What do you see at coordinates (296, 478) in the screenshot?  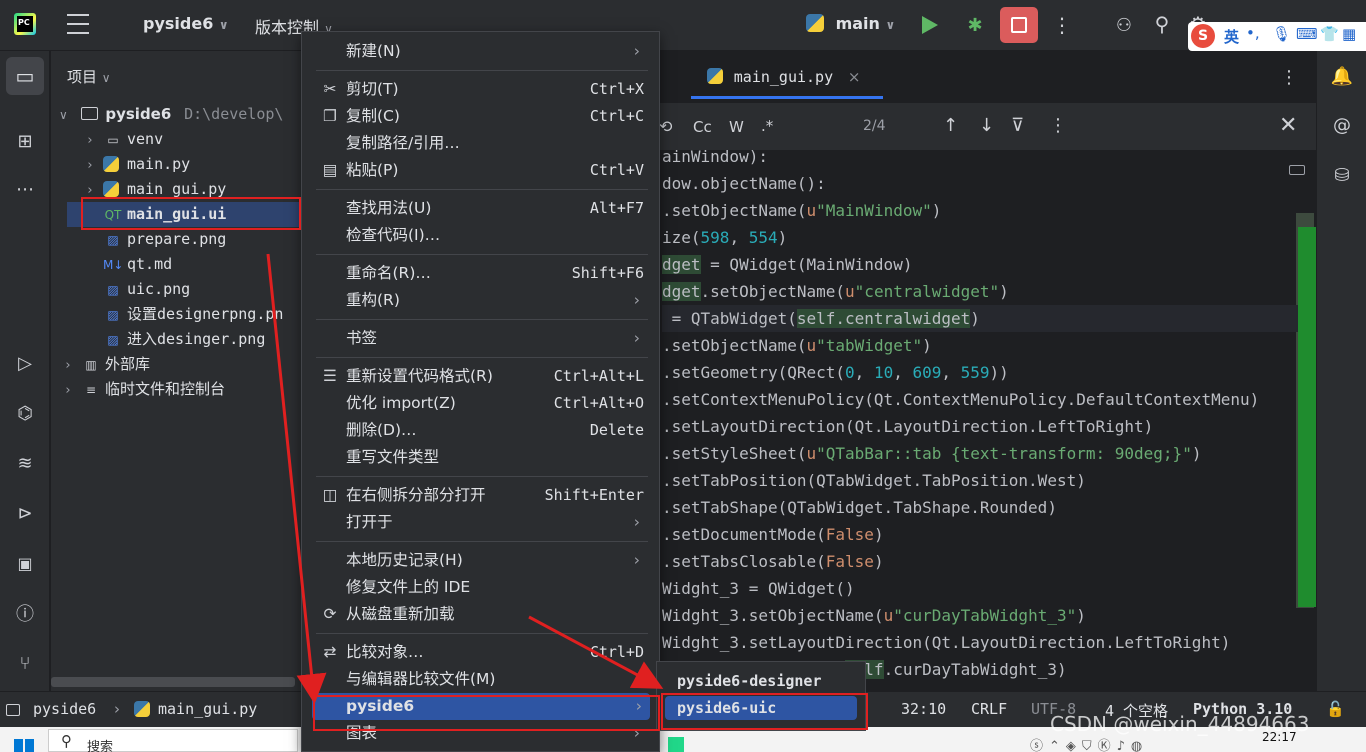 I see `arrow-to-menu` at bounding box center [296, 478].